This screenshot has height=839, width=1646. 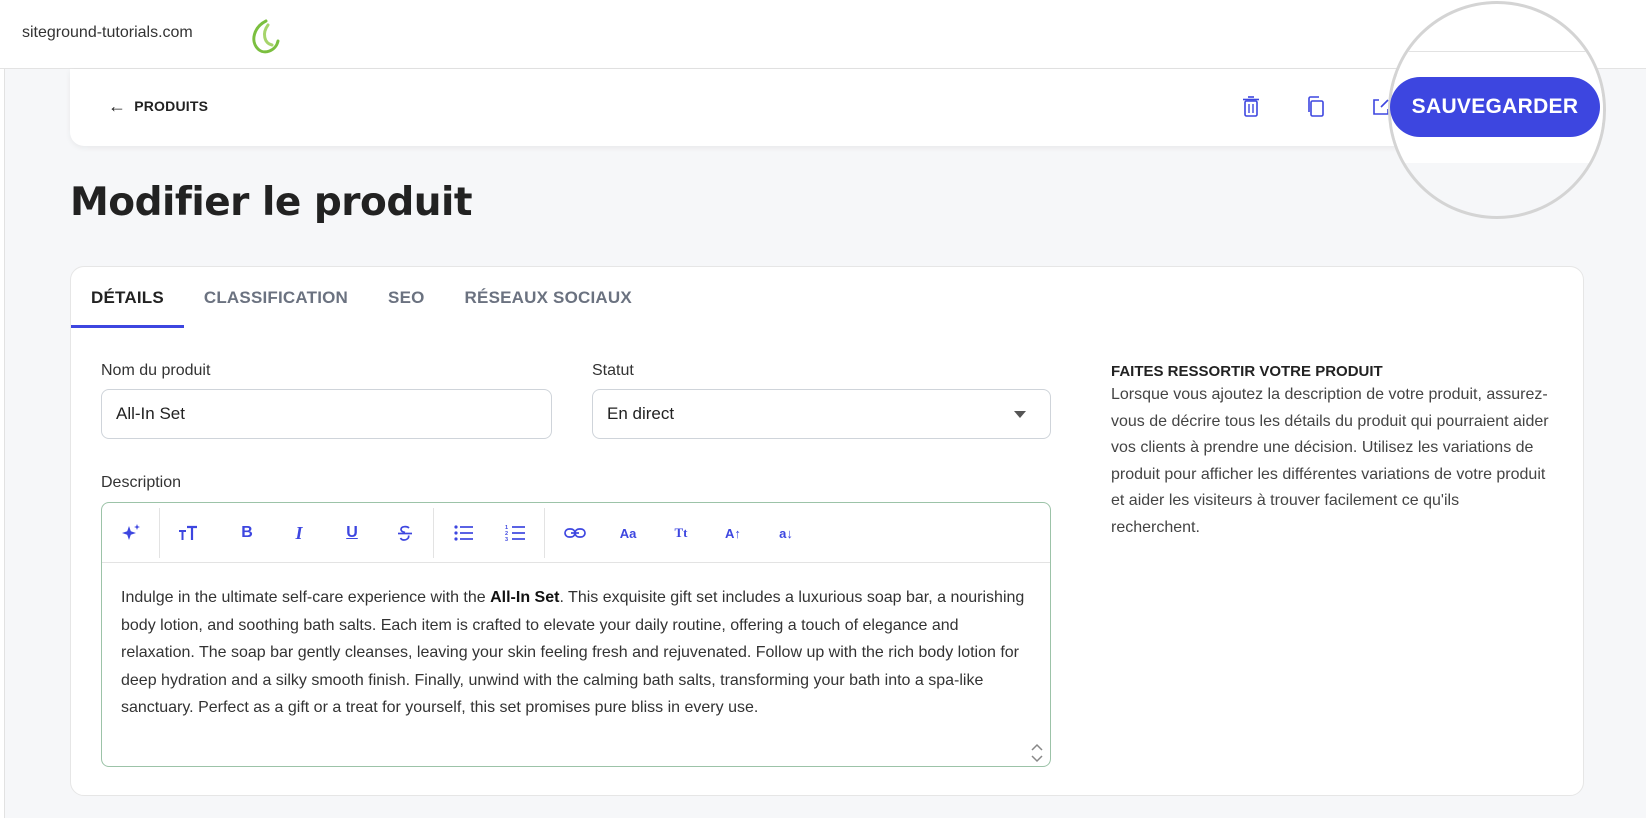 I want to click on tab-classification: CLASSIFICATION, so click(x=276, y=297).